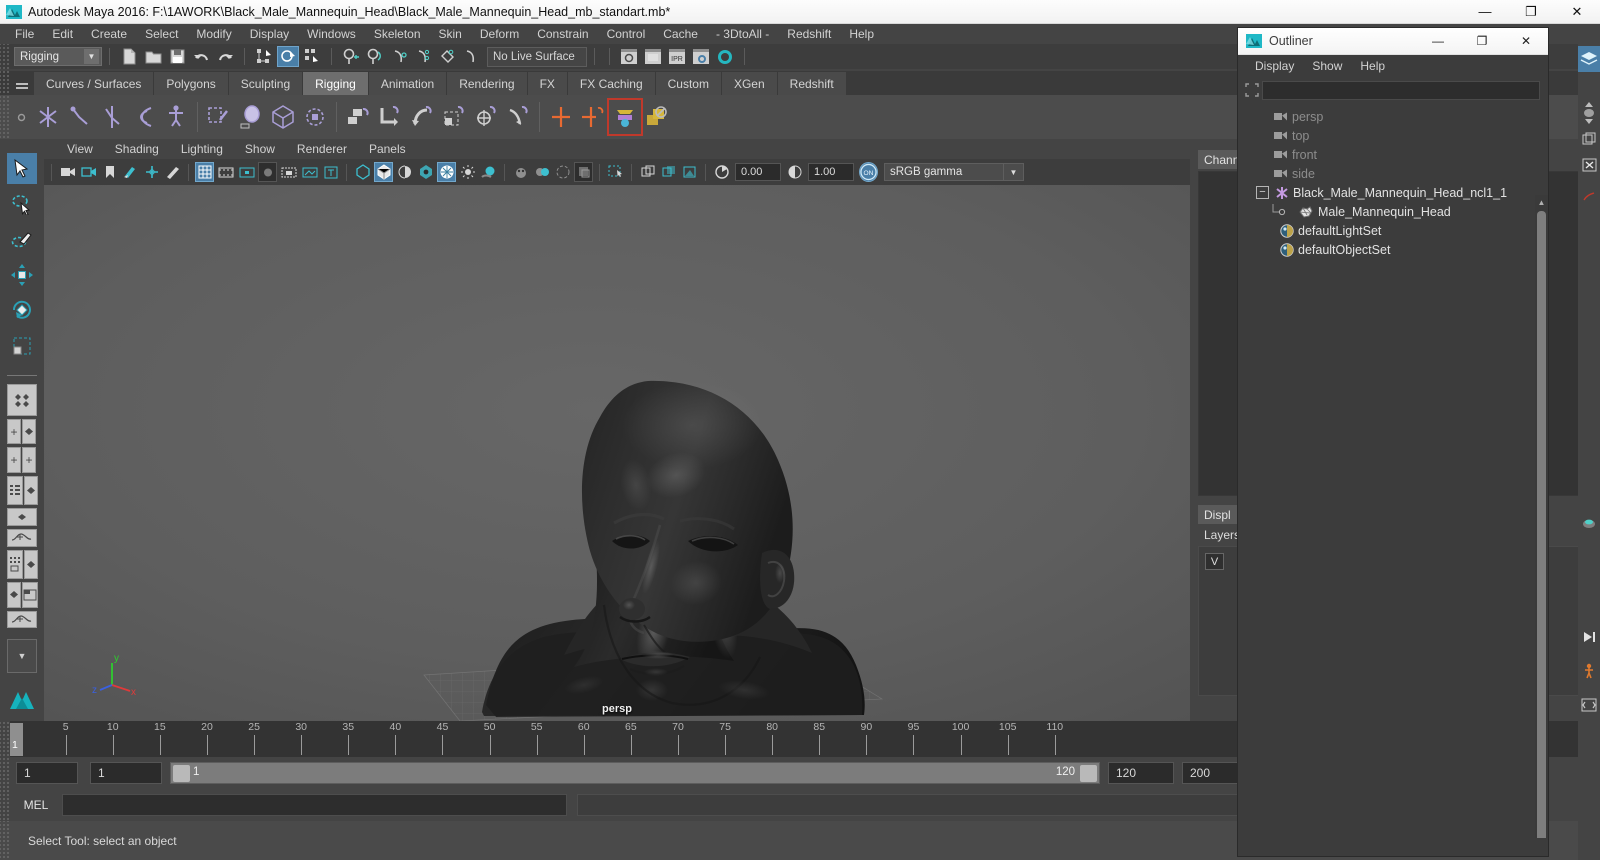  Describe the element at coordinates (541, 172) in the screenshot. I see `motion-blur-icon` at that location.